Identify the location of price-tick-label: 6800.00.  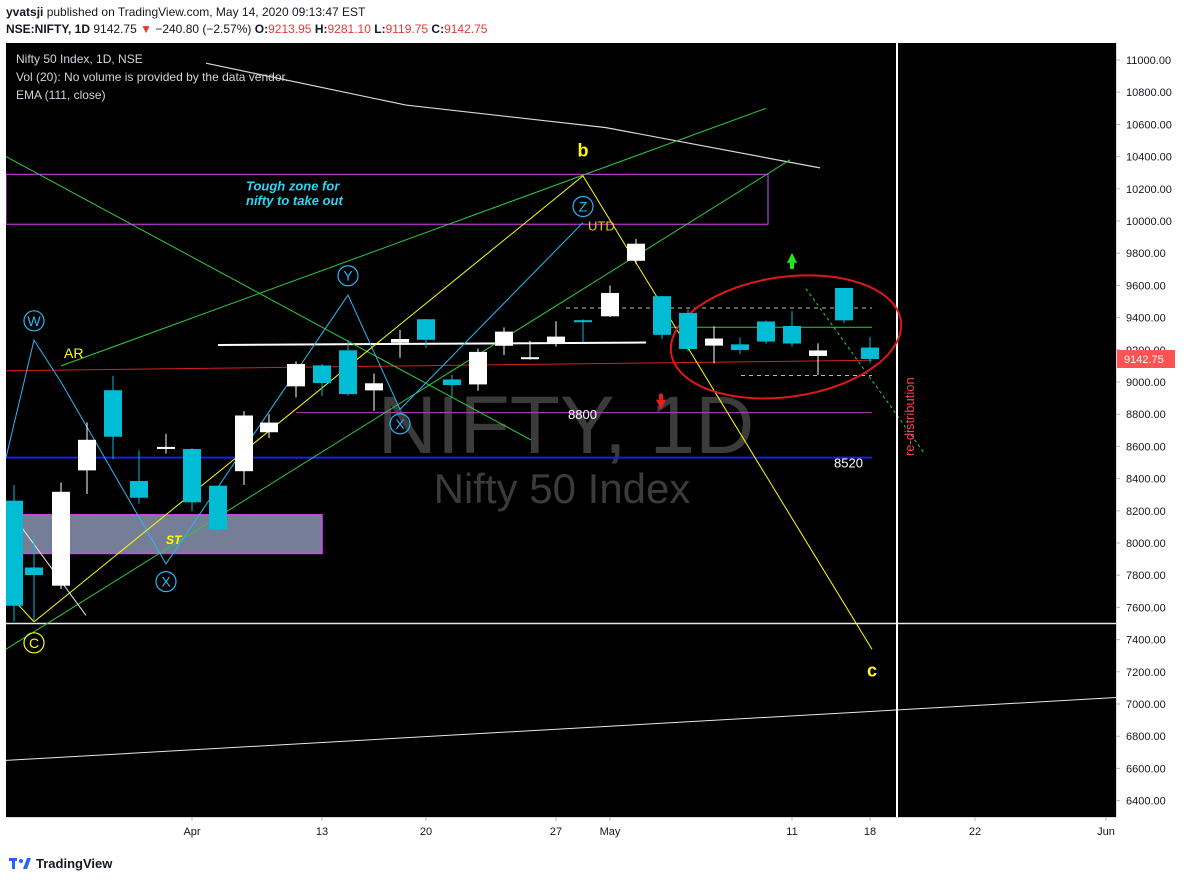
(1146, 737).